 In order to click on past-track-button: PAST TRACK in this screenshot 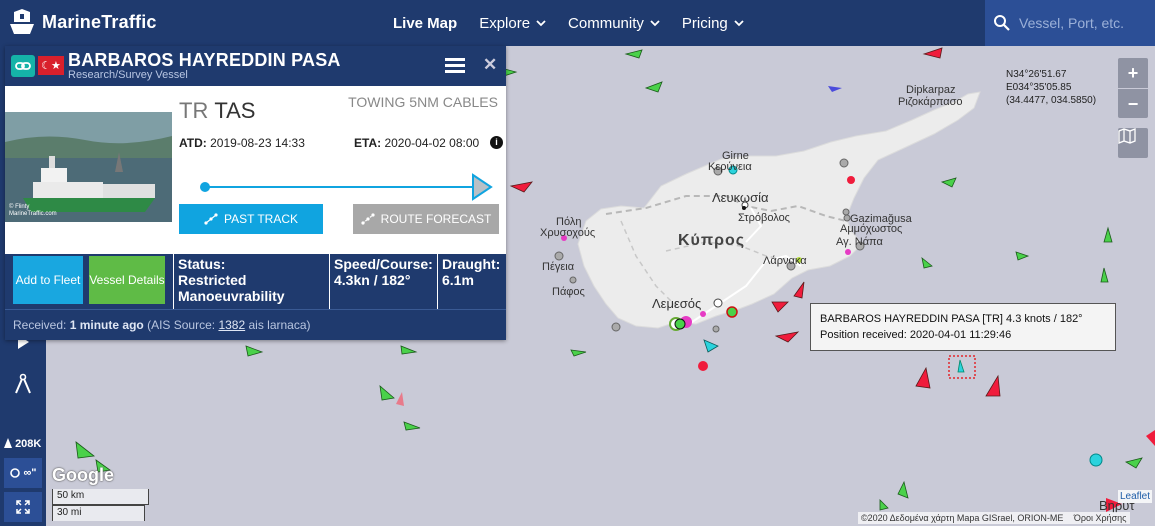, I will do `click(251, 219)`.